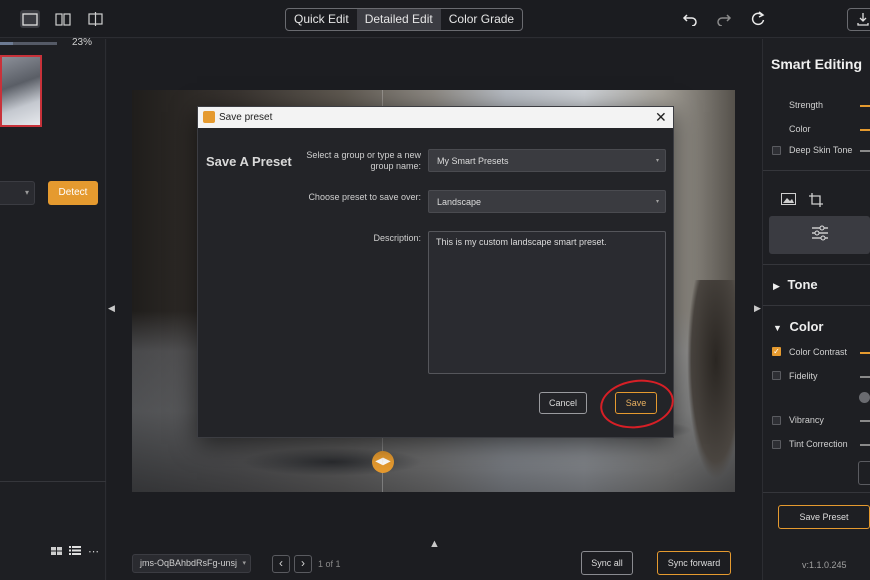 Image resolution: width=870 pixels, height=580 pixels. What do you see at coordinates (803, 376) in the screenshot?
I see `fidelity-label: Fidelity` at bounding box center [803, 376].